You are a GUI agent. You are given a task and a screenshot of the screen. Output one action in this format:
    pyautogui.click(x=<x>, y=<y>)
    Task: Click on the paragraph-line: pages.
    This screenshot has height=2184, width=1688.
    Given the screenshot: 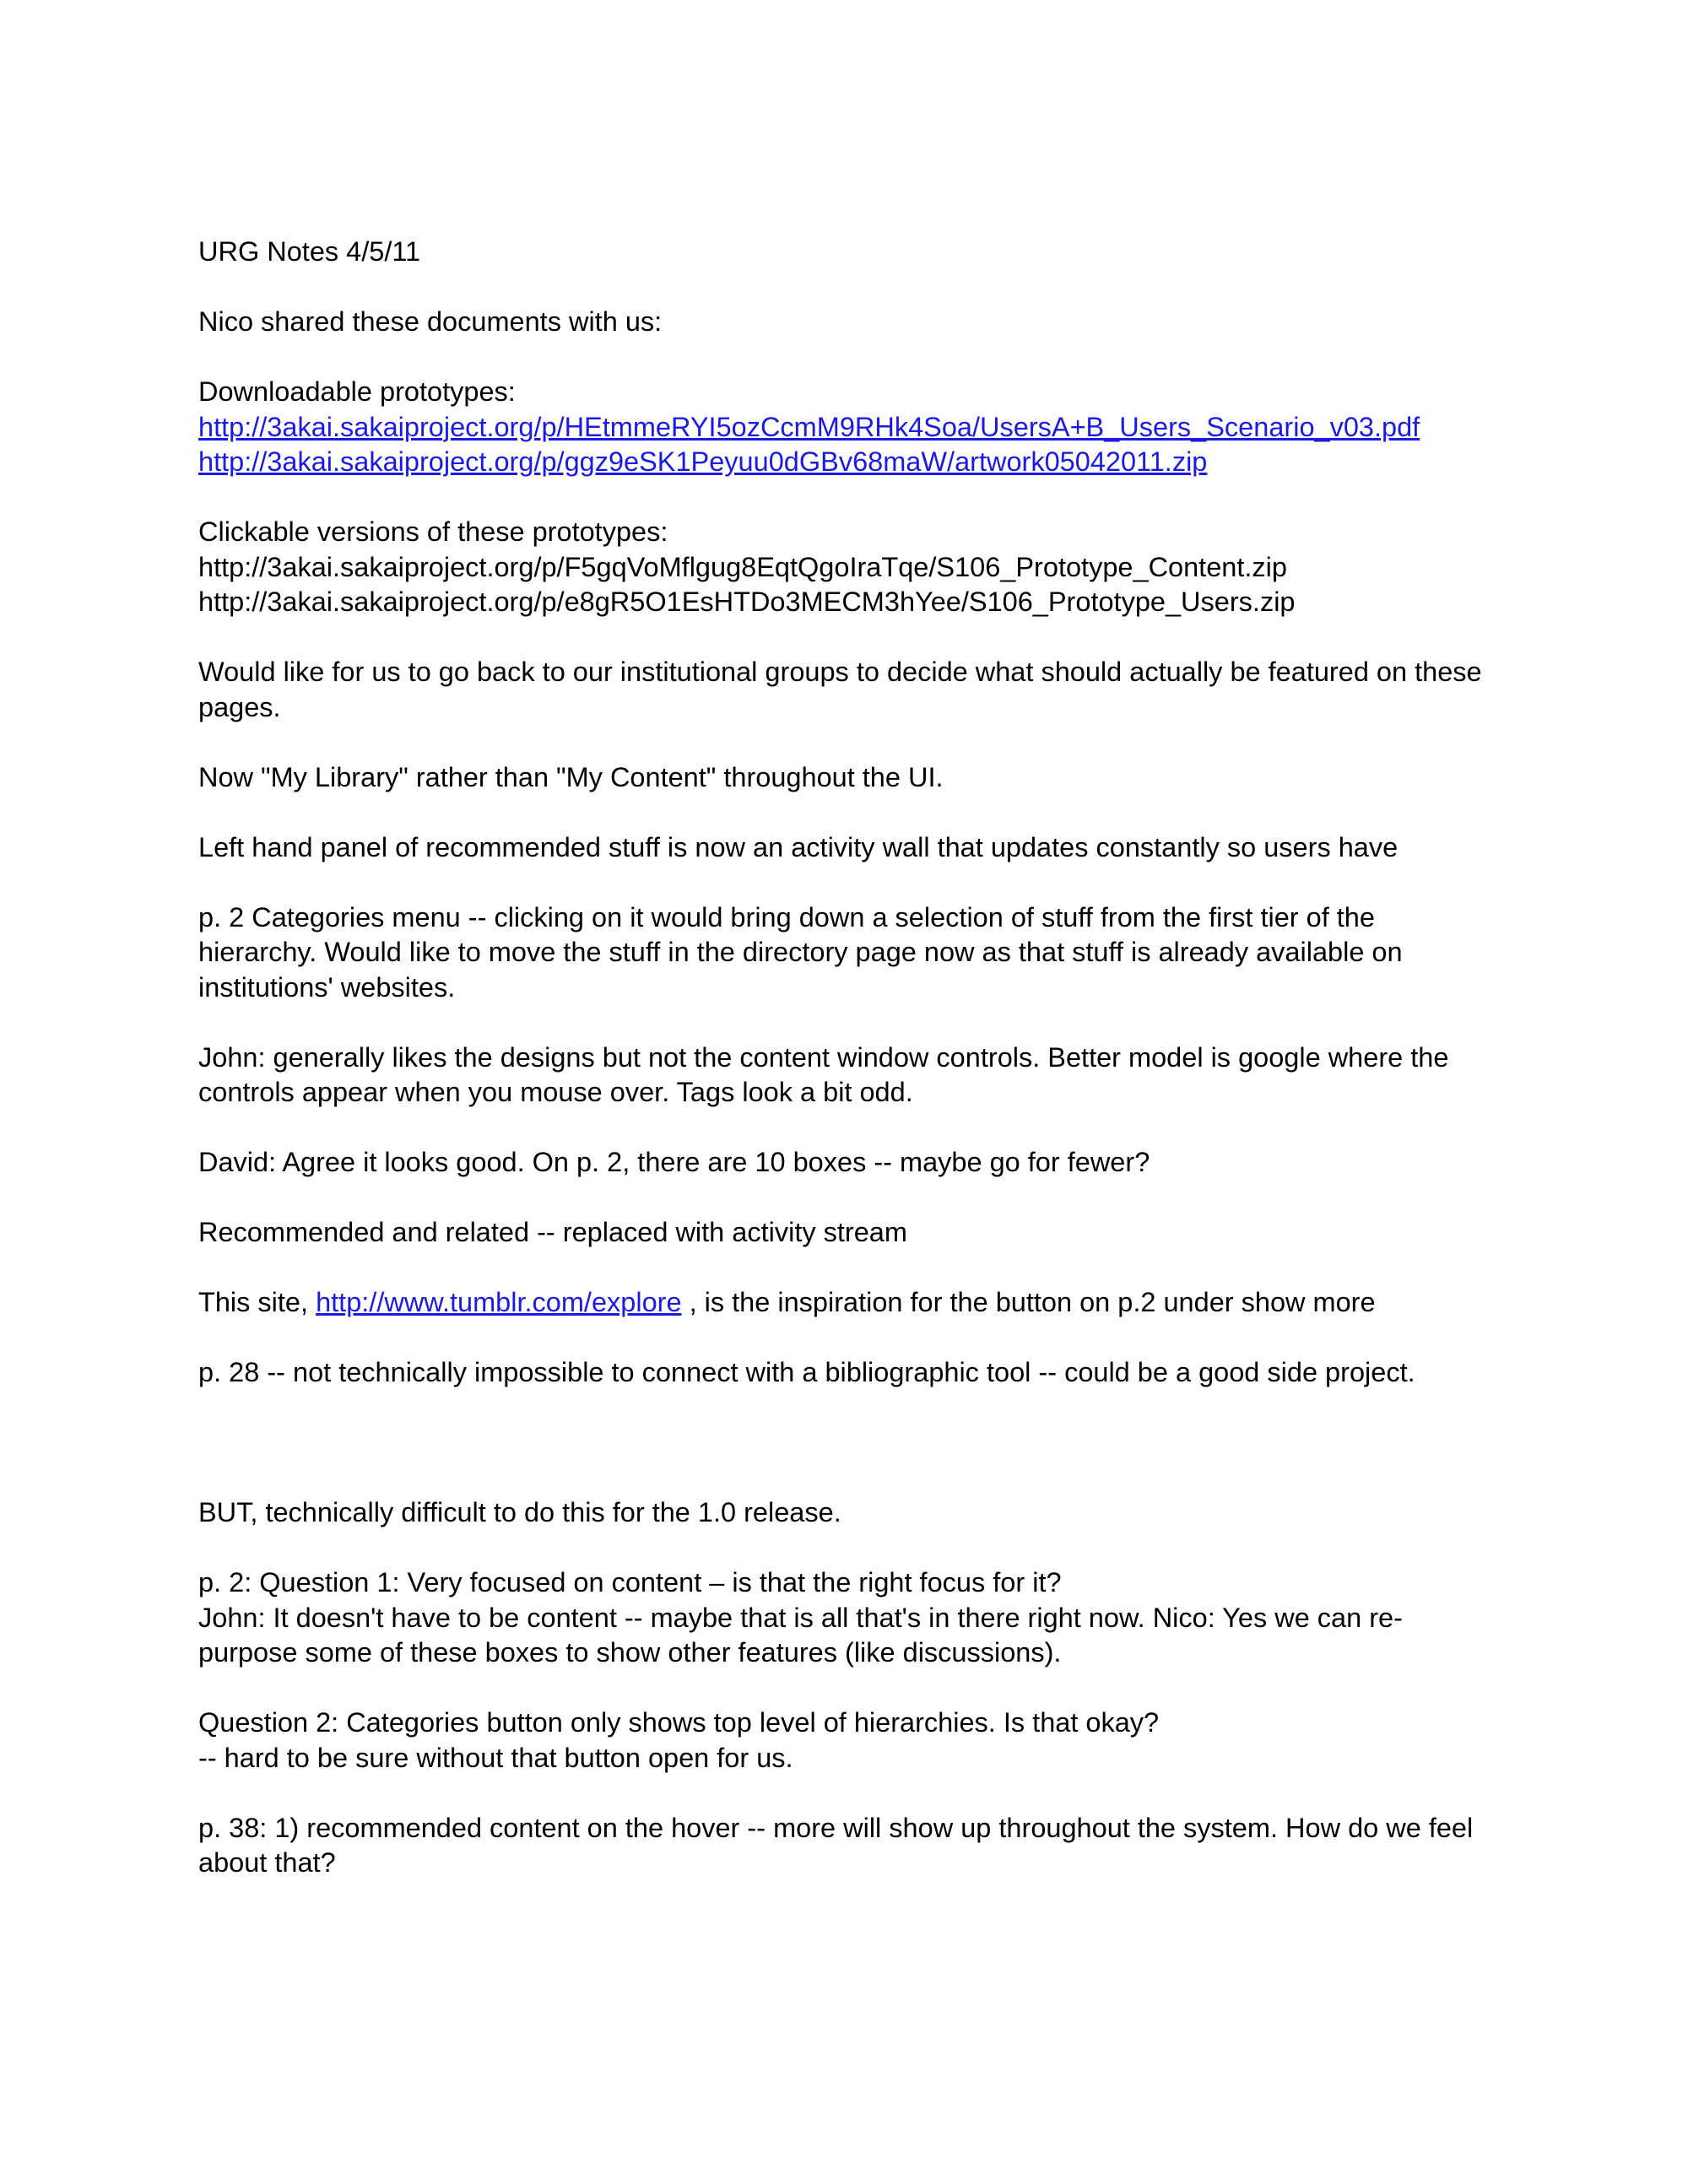 What is the action you would take?
    pyautogui.click(x=239, y=706)
    